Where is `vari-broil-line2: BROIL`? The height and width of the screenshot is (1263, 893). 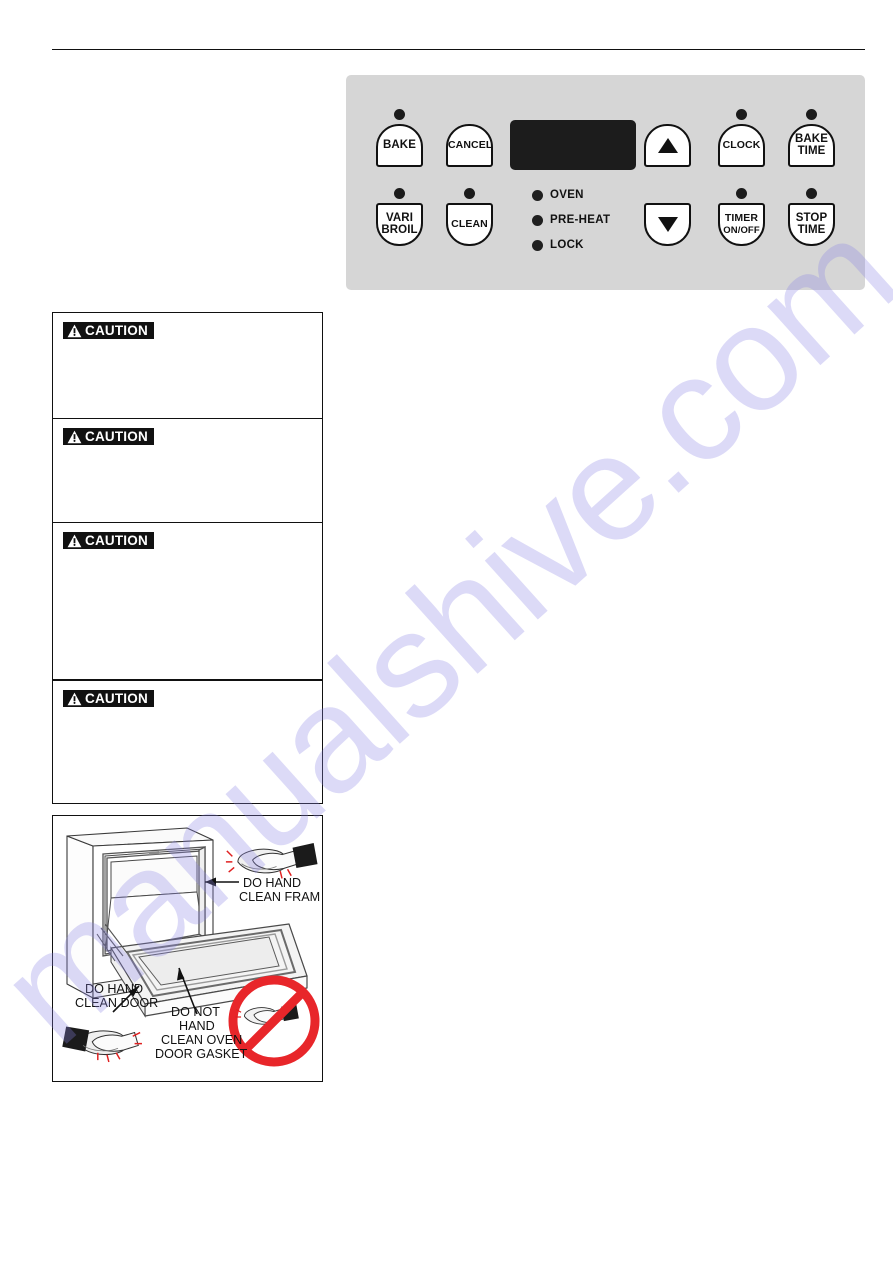 vari-broil-line2: BROIL is located at coordinates (399, 229).